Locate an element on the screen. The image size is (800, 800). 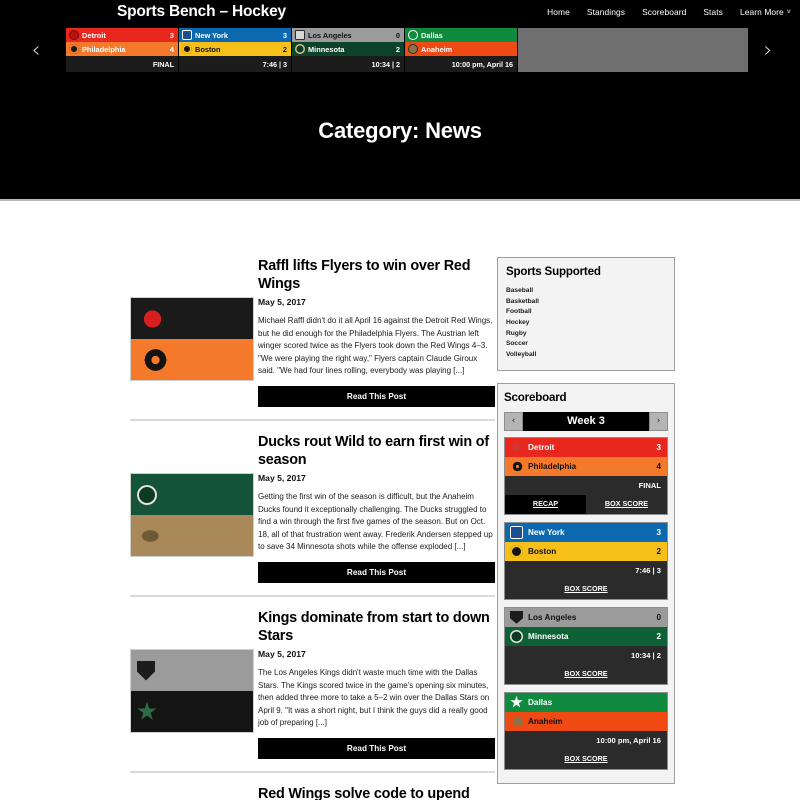
game-status: 7:46 | 3 is located at coordinates (586, 570).